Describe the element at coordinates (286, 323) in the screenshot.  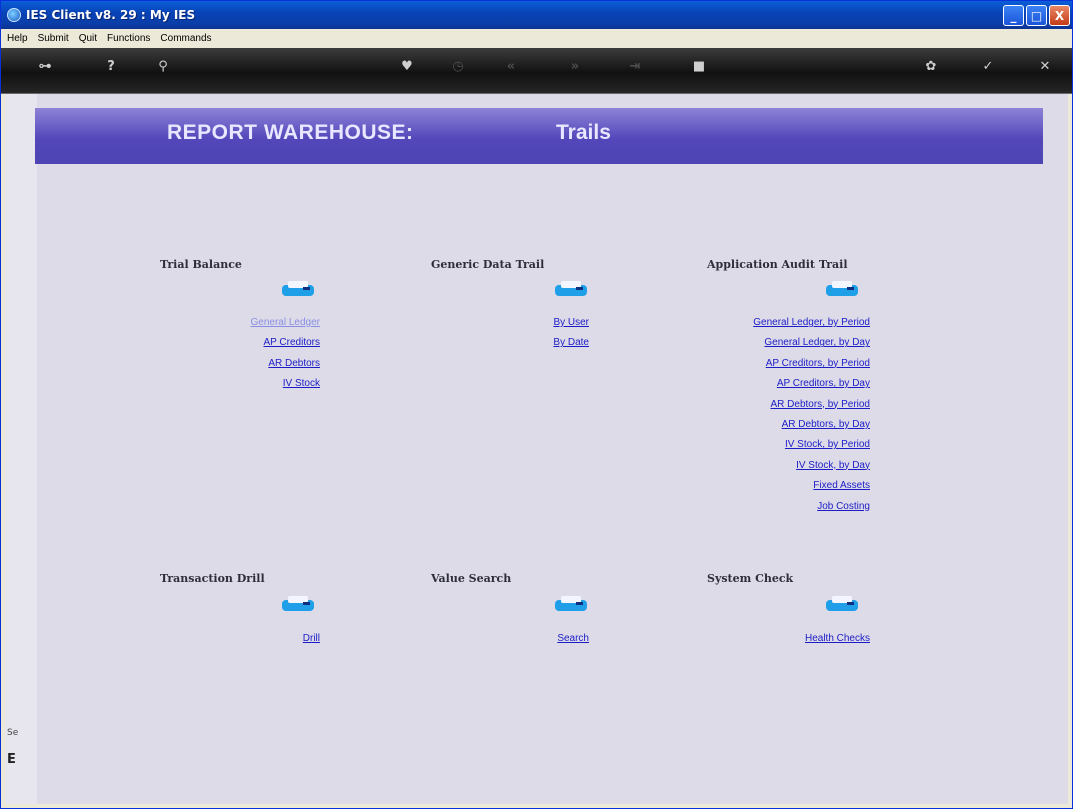
I see `link-general-ledger: General Ledger` at that location.